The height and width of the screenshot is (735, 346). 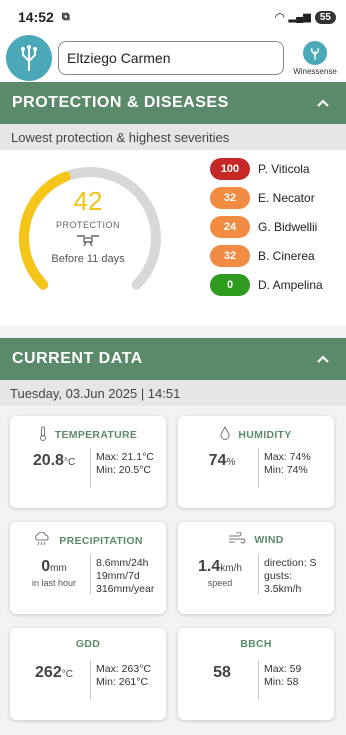 What do you see at coordinates (125, 589) in the screenshot?
I see `precipitation-year: 316mm/year` at bounding box center [125, 589].